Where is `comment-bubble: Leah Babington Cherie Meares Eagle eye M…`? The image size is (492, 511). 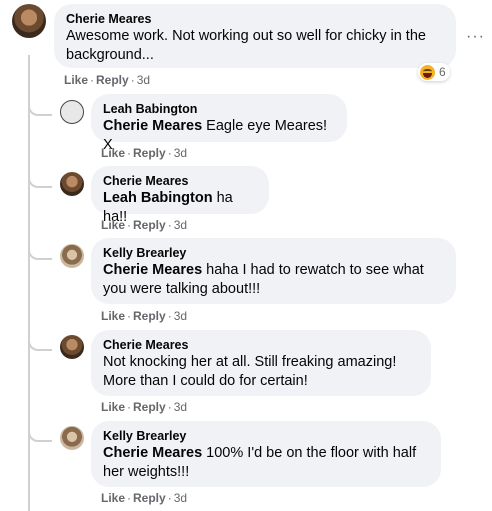 comment-bubble: Leah Babington Cherie Meares Eagle eye M… is located at coordinates (219, 123).